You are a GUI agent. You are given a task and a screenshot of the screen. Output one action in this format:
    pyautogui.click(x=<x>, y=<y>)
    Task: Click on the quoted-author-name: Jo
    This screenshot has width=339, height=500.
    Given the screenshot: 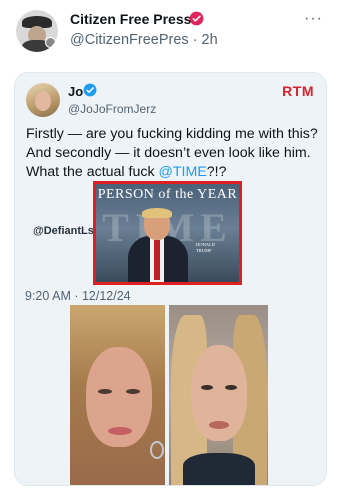 What is the action you would take?
    pyautogui.click(x=75, y=91)
    